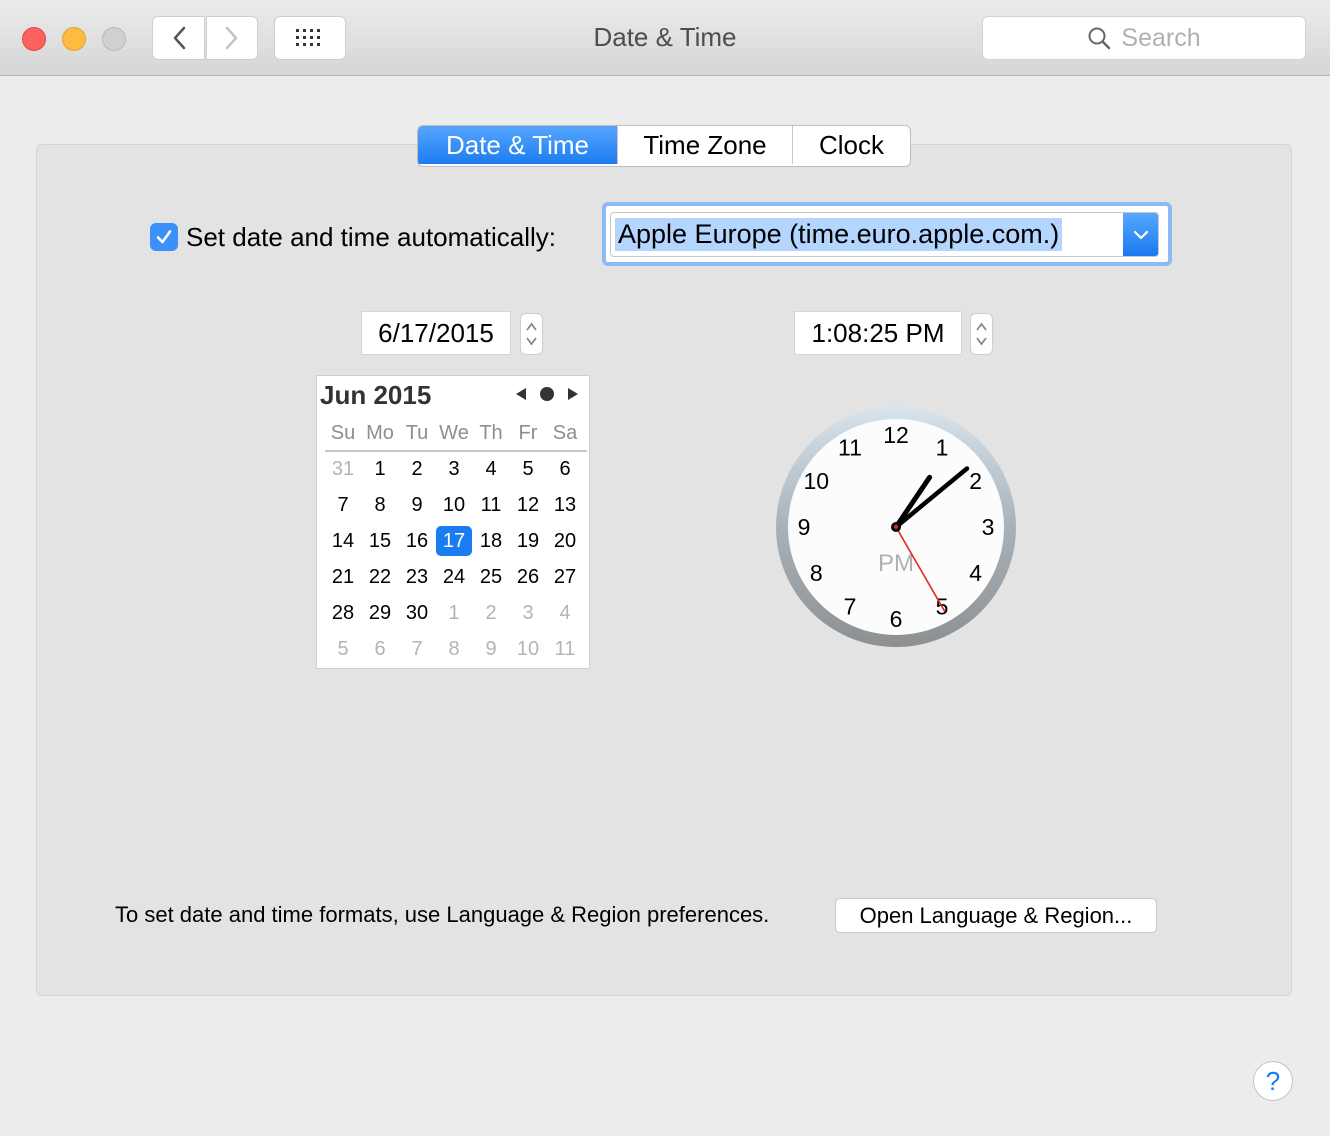 The height and width of the screenshot is (1136, 1330). Describe the element at coordinates (417, 433) in the screenshot. I see `weekday-label: Tu` at that location.